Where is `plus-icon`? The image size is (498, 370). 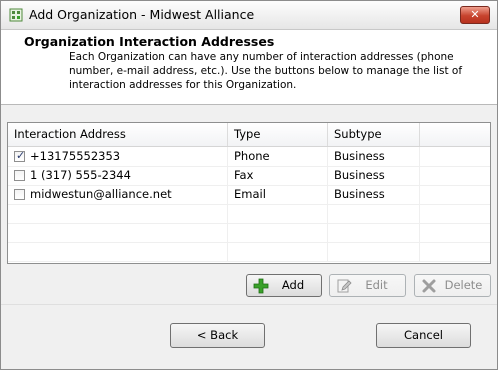
plus-icon is located at coordinates (261, 286).